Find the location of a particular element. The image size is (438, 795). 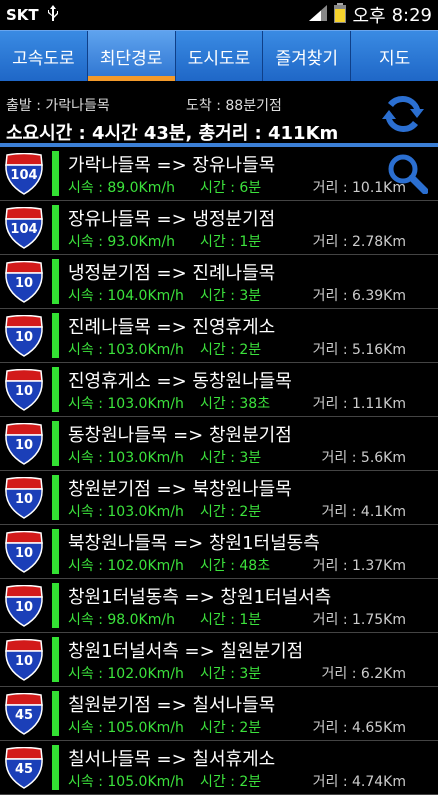

carrier-label: SKT is located at coordinates (22, 15).